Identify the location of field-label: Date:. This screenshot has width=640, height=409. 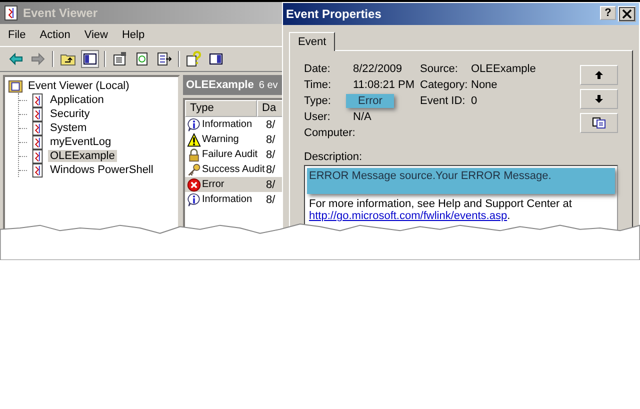
(318, 69).